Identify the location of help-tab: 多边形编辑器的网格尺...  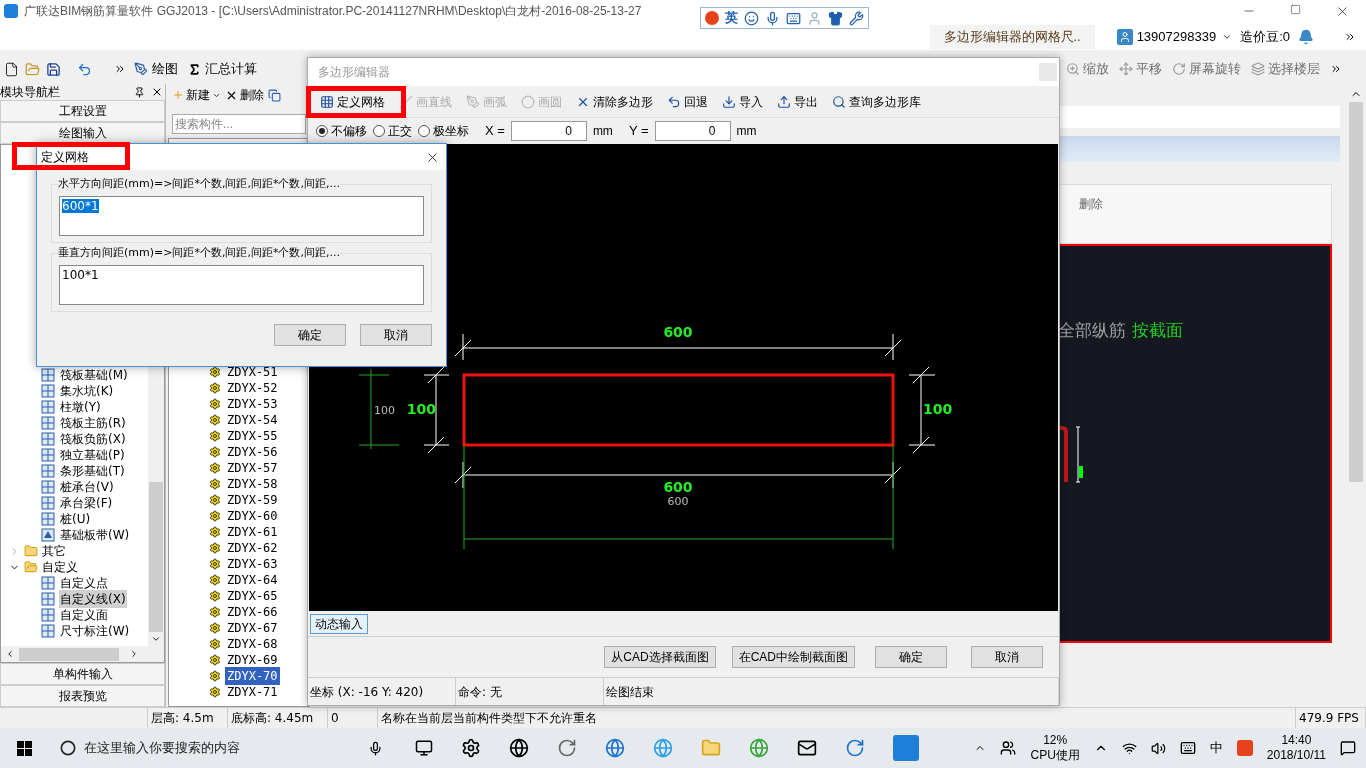
(1012, 37).